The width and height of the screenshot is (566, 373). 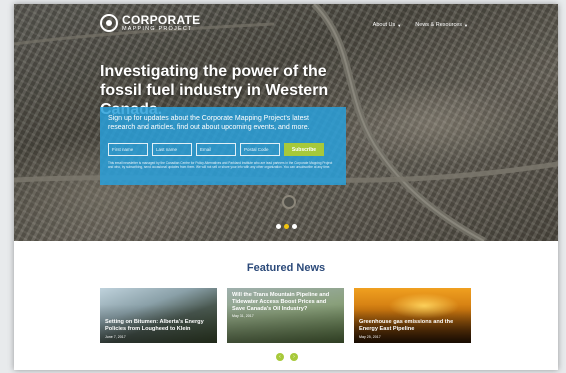 What do you see at coordinates (280, 357) in the screenshot?
I see `chevron-left-icon: ‹` at bounding box center [280, 357].